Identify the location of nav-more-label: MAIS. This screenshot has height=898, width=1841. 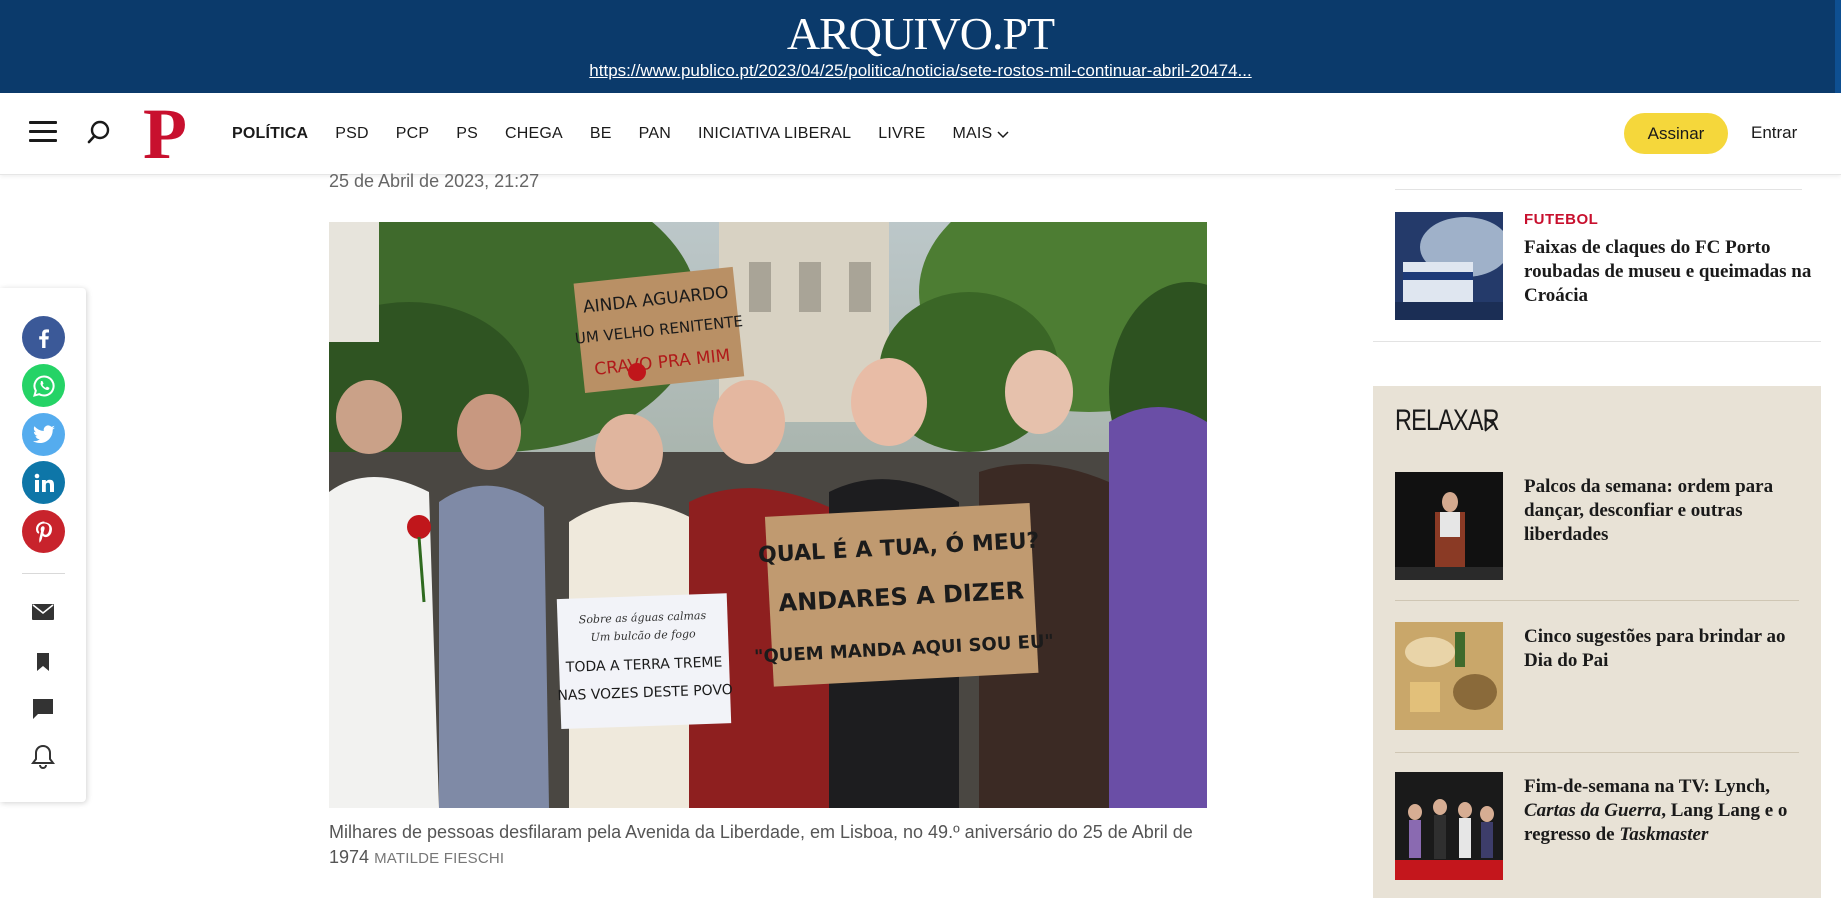
(972, 133).